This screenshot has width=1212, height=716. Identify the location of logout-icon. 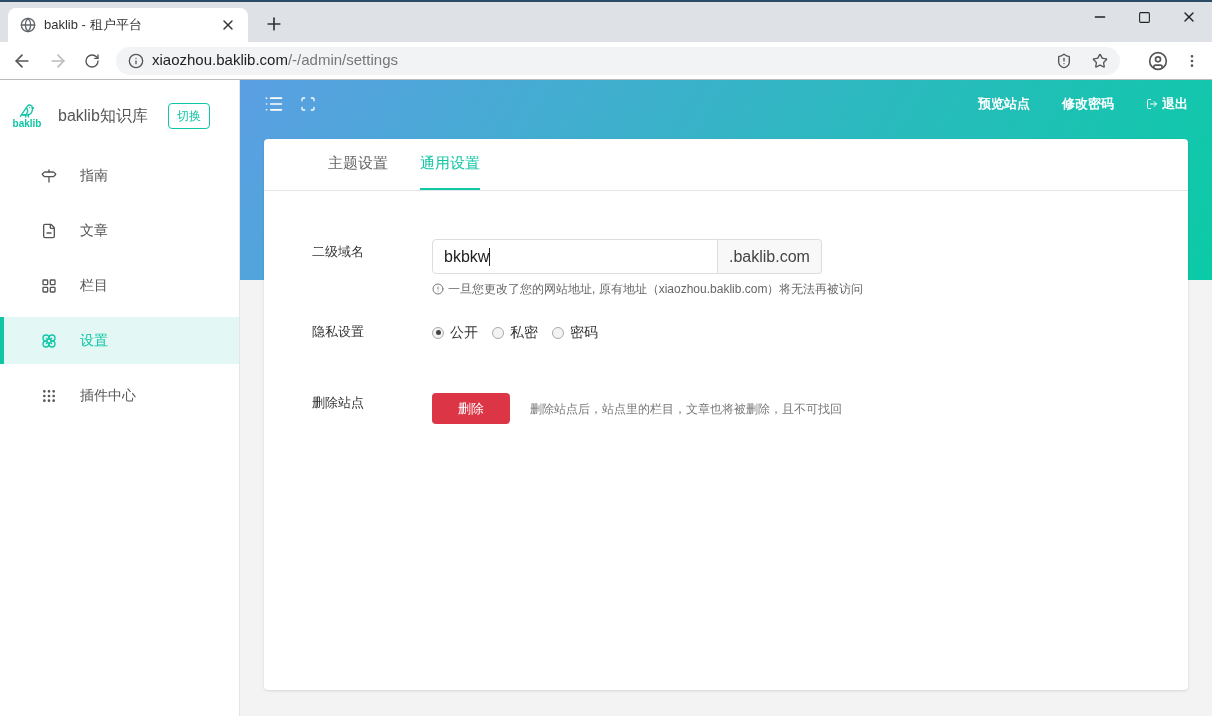
(1152, 103).